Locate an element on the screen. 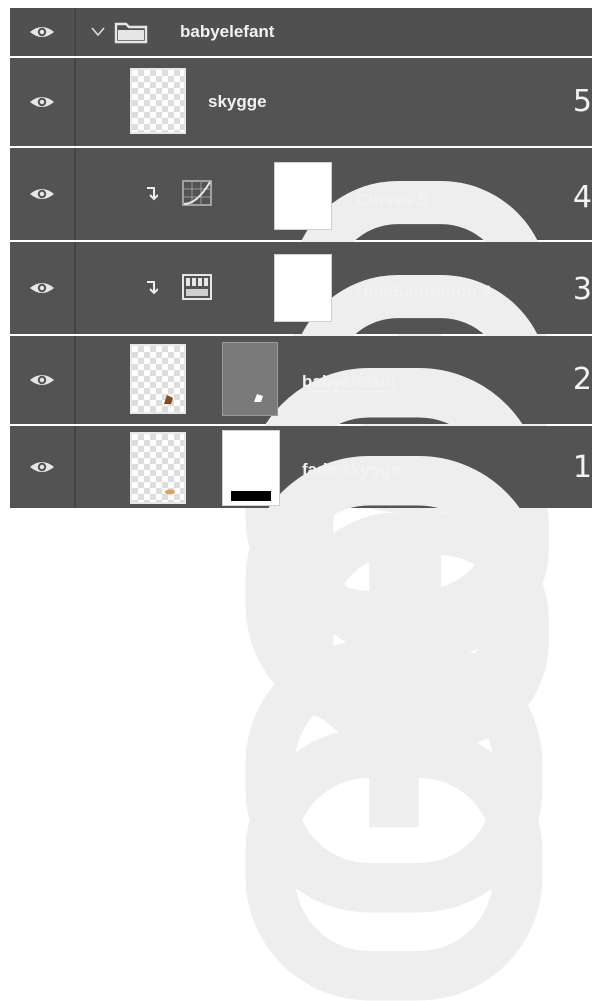  layer-row-skygge: skygge 5 is located at coordinates (301, 102).